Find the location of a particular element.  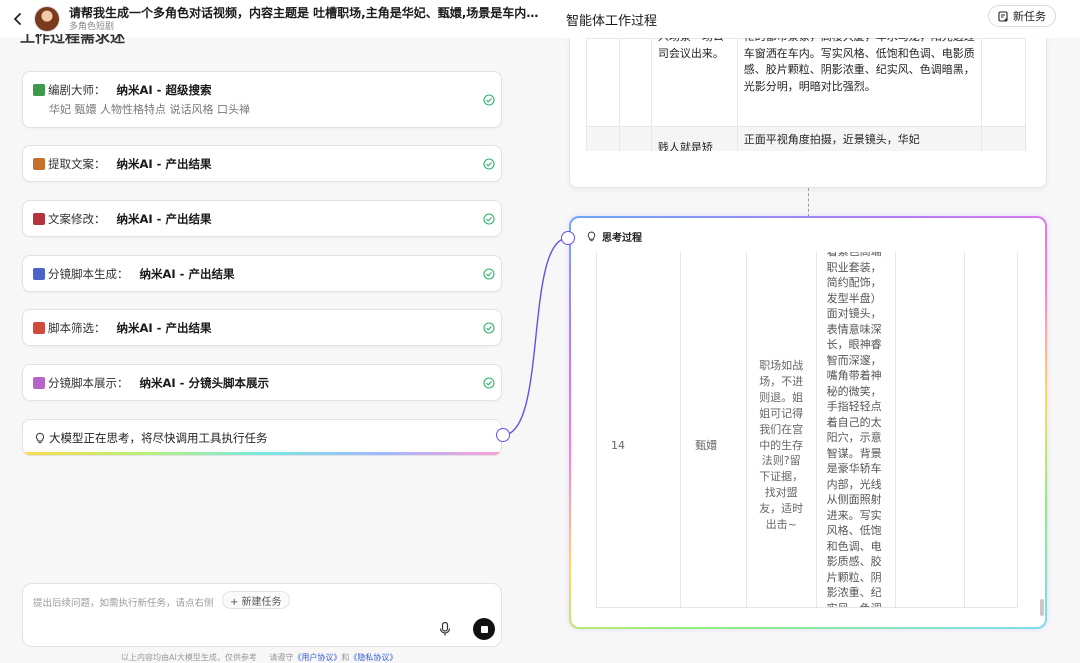

thinking-status-card: 大模型正在思考，将尽快调用工具执行任务 is located at coordinates (262, 437).